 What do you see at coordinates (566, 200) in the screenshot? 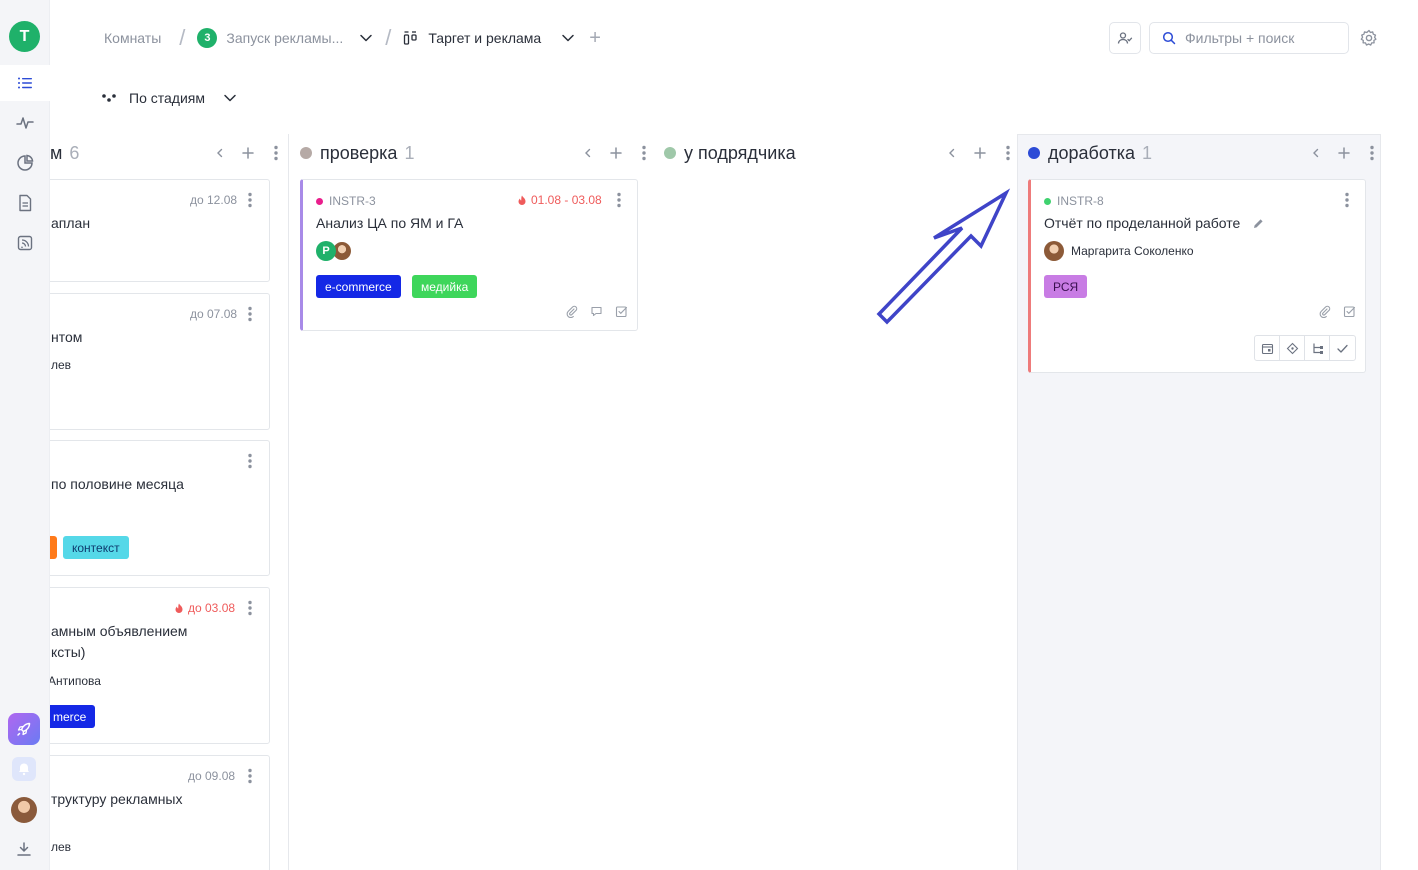
I see `card-due-text: 01.08 - 03.08` at bounding box center [566, 200].